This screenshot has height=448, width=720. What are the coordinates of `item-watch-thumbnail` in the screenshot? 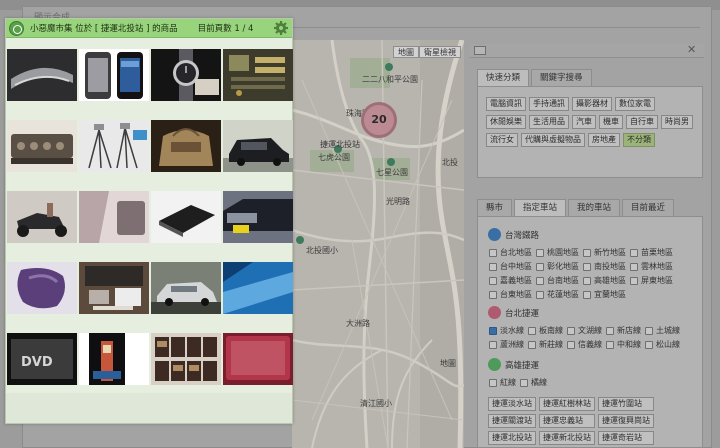 It's located at (186, 75).